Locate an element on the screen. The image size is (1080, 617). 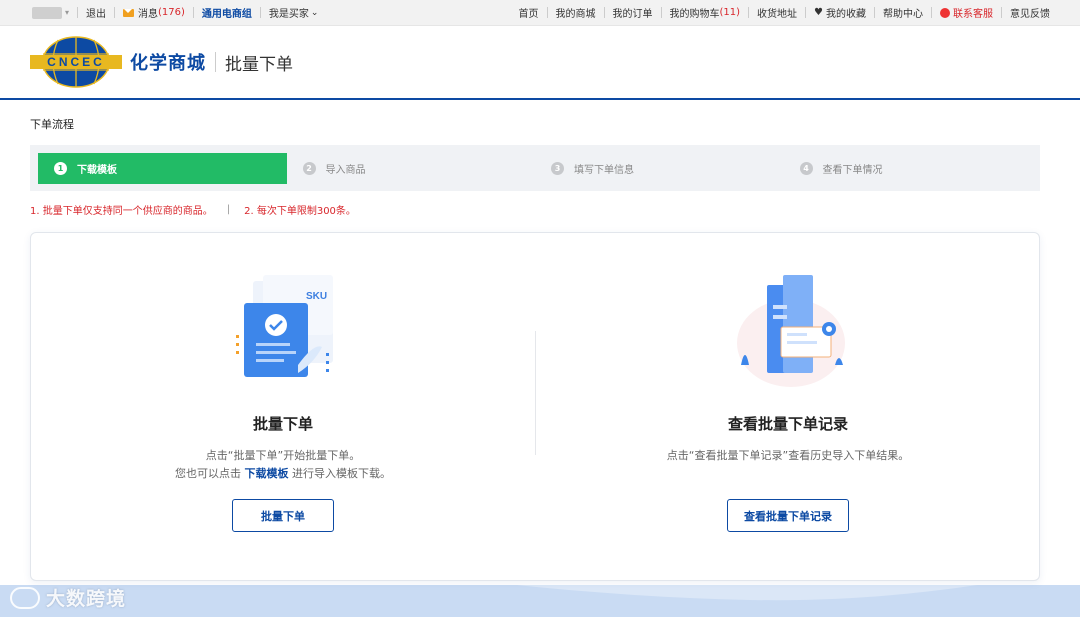
mail-icon is located at coordinates (129, 12).